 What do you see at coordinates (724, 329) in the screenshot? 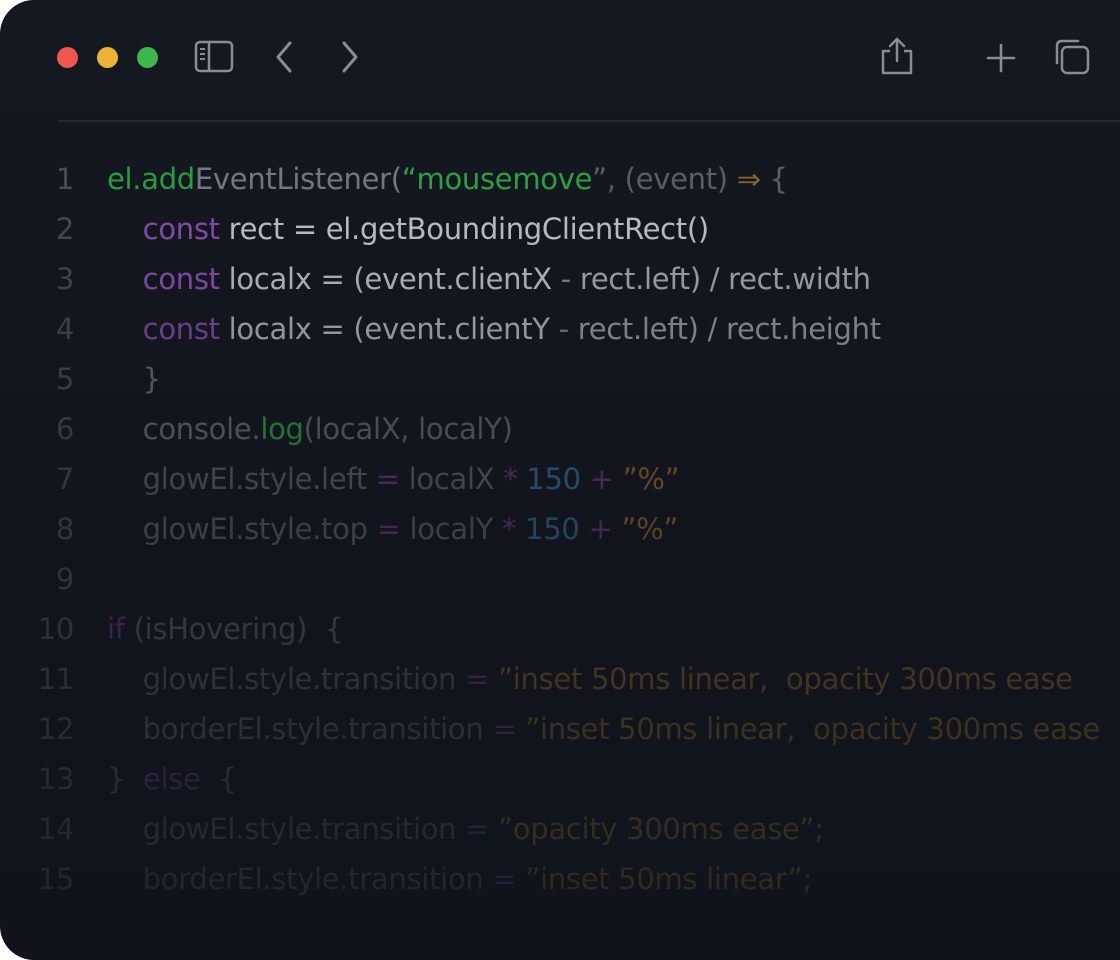
I see `code-token: rect.left) / rect.height` at bounding box center [724, 329].